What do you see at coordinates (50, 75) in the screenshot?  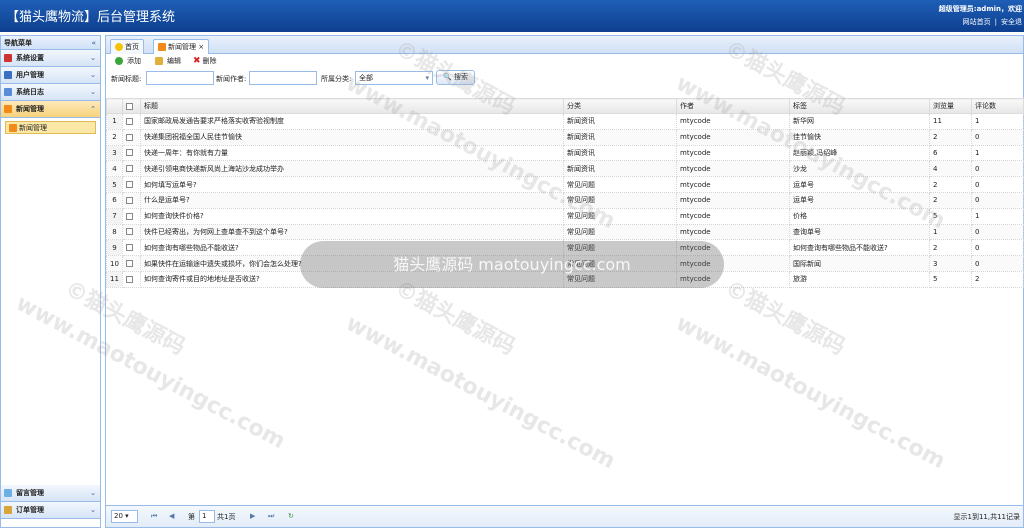 I see `sidebar-panel-user-management: 用户管理 ⌄` at bounding box center [50, 75].